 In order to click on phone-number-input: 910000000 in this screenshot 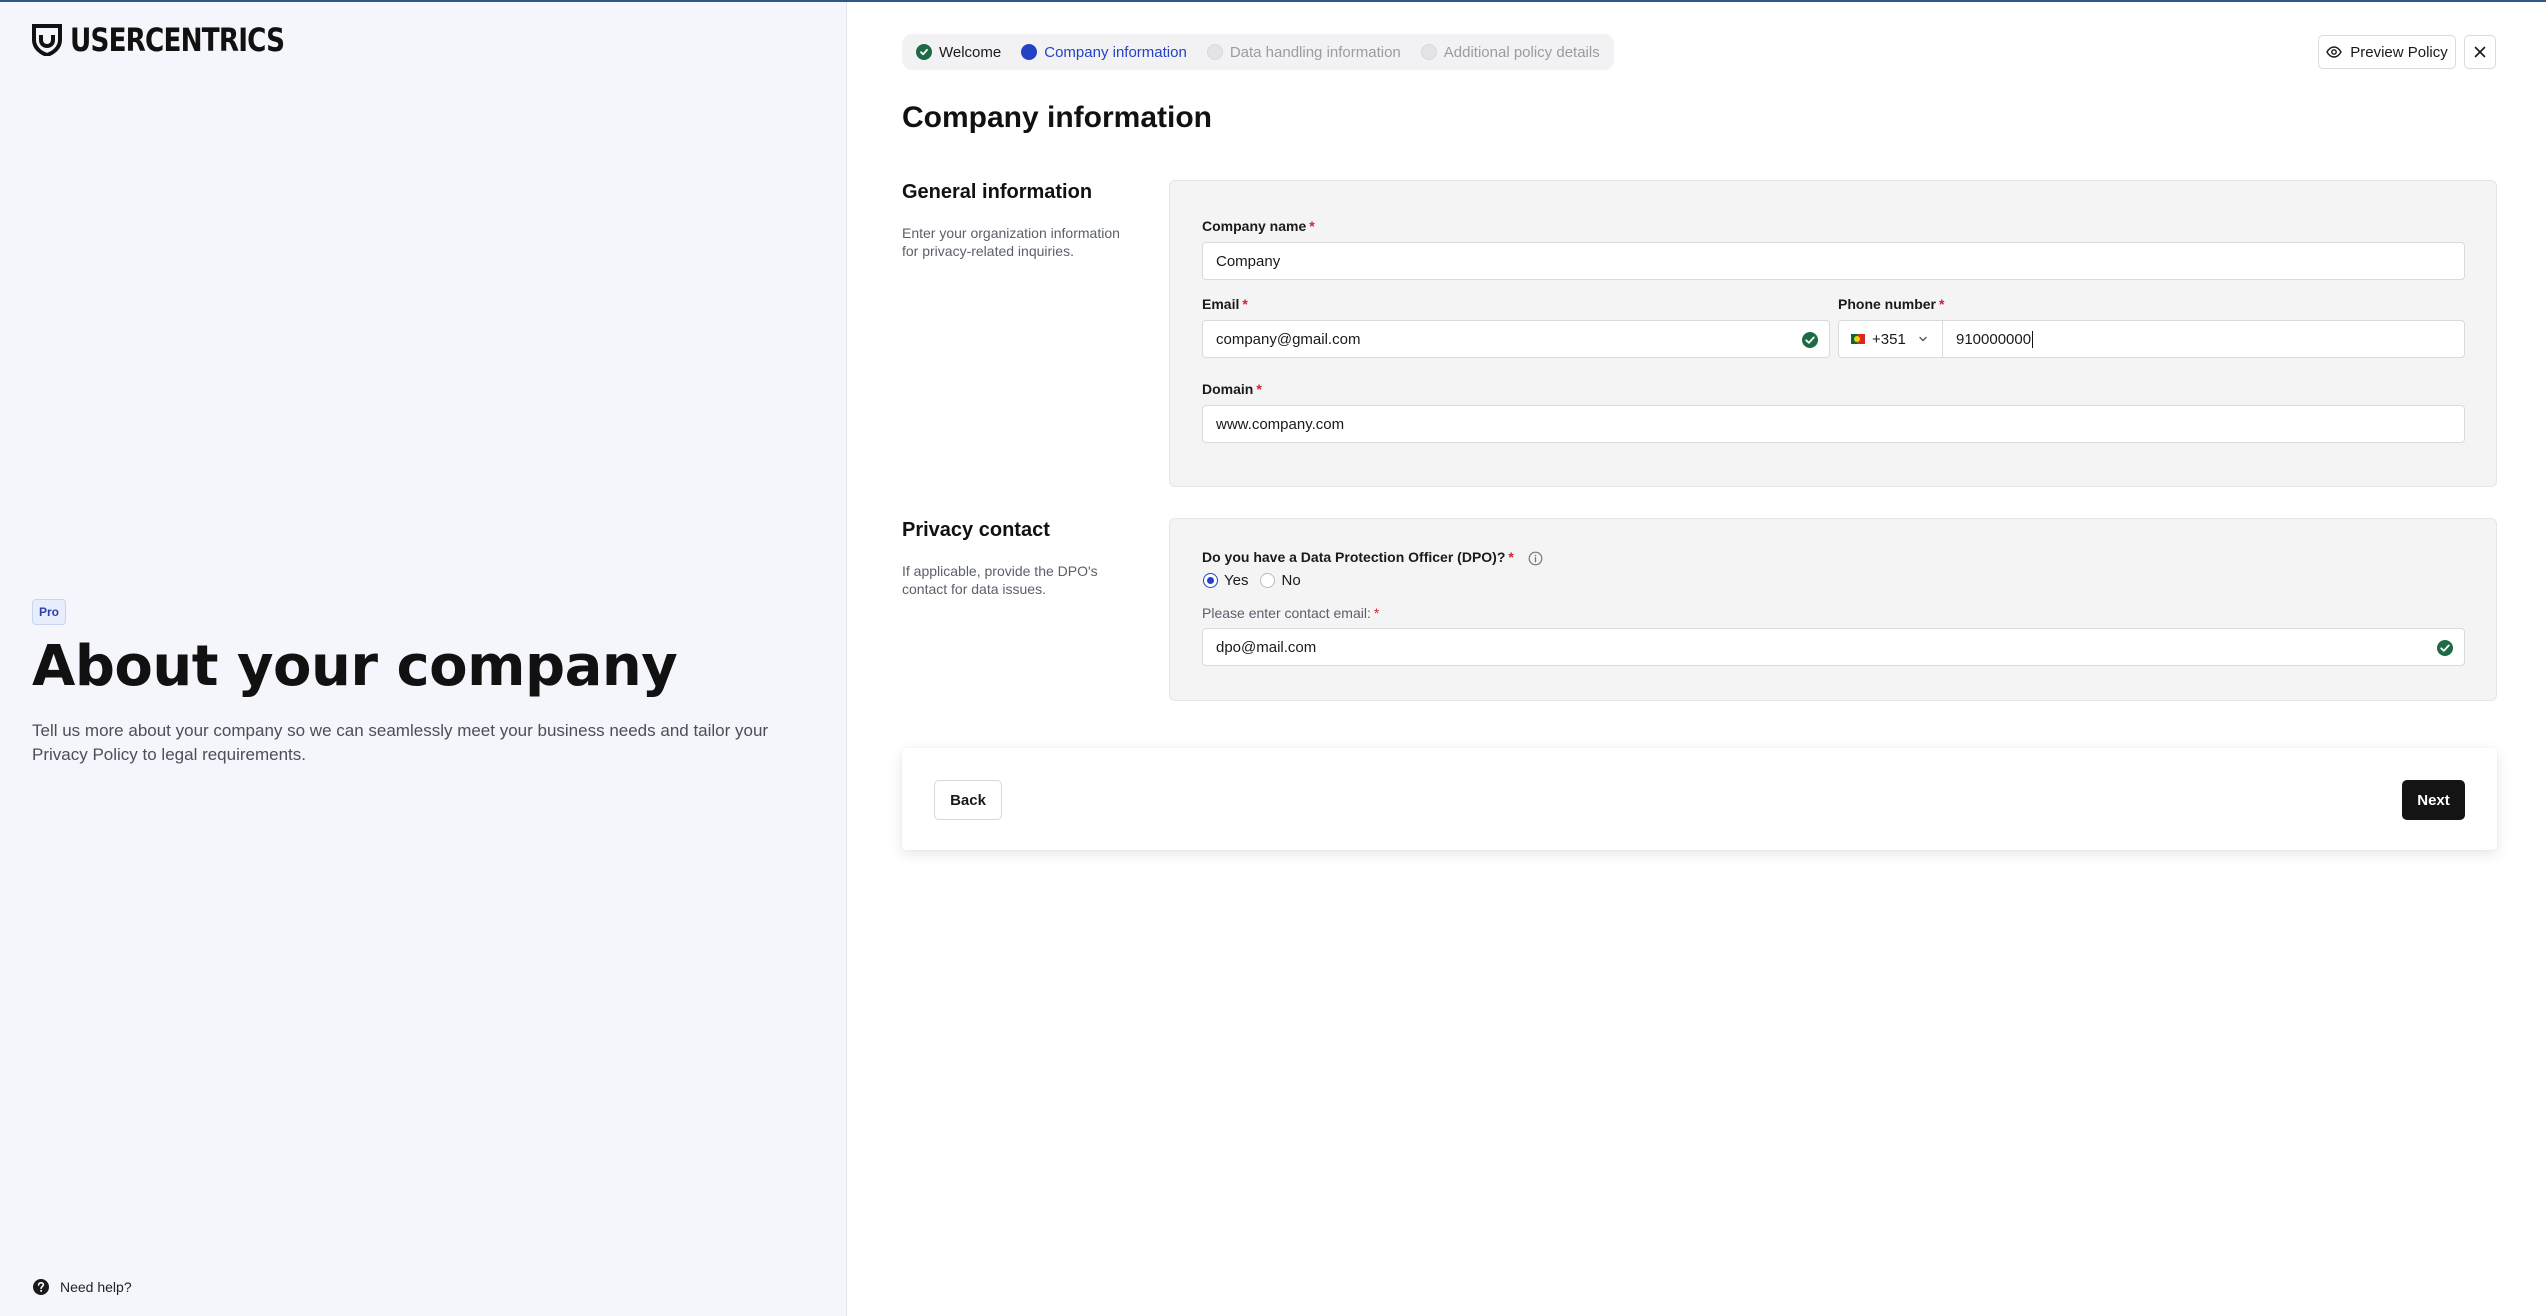, I will do `click(2203, 339)`.